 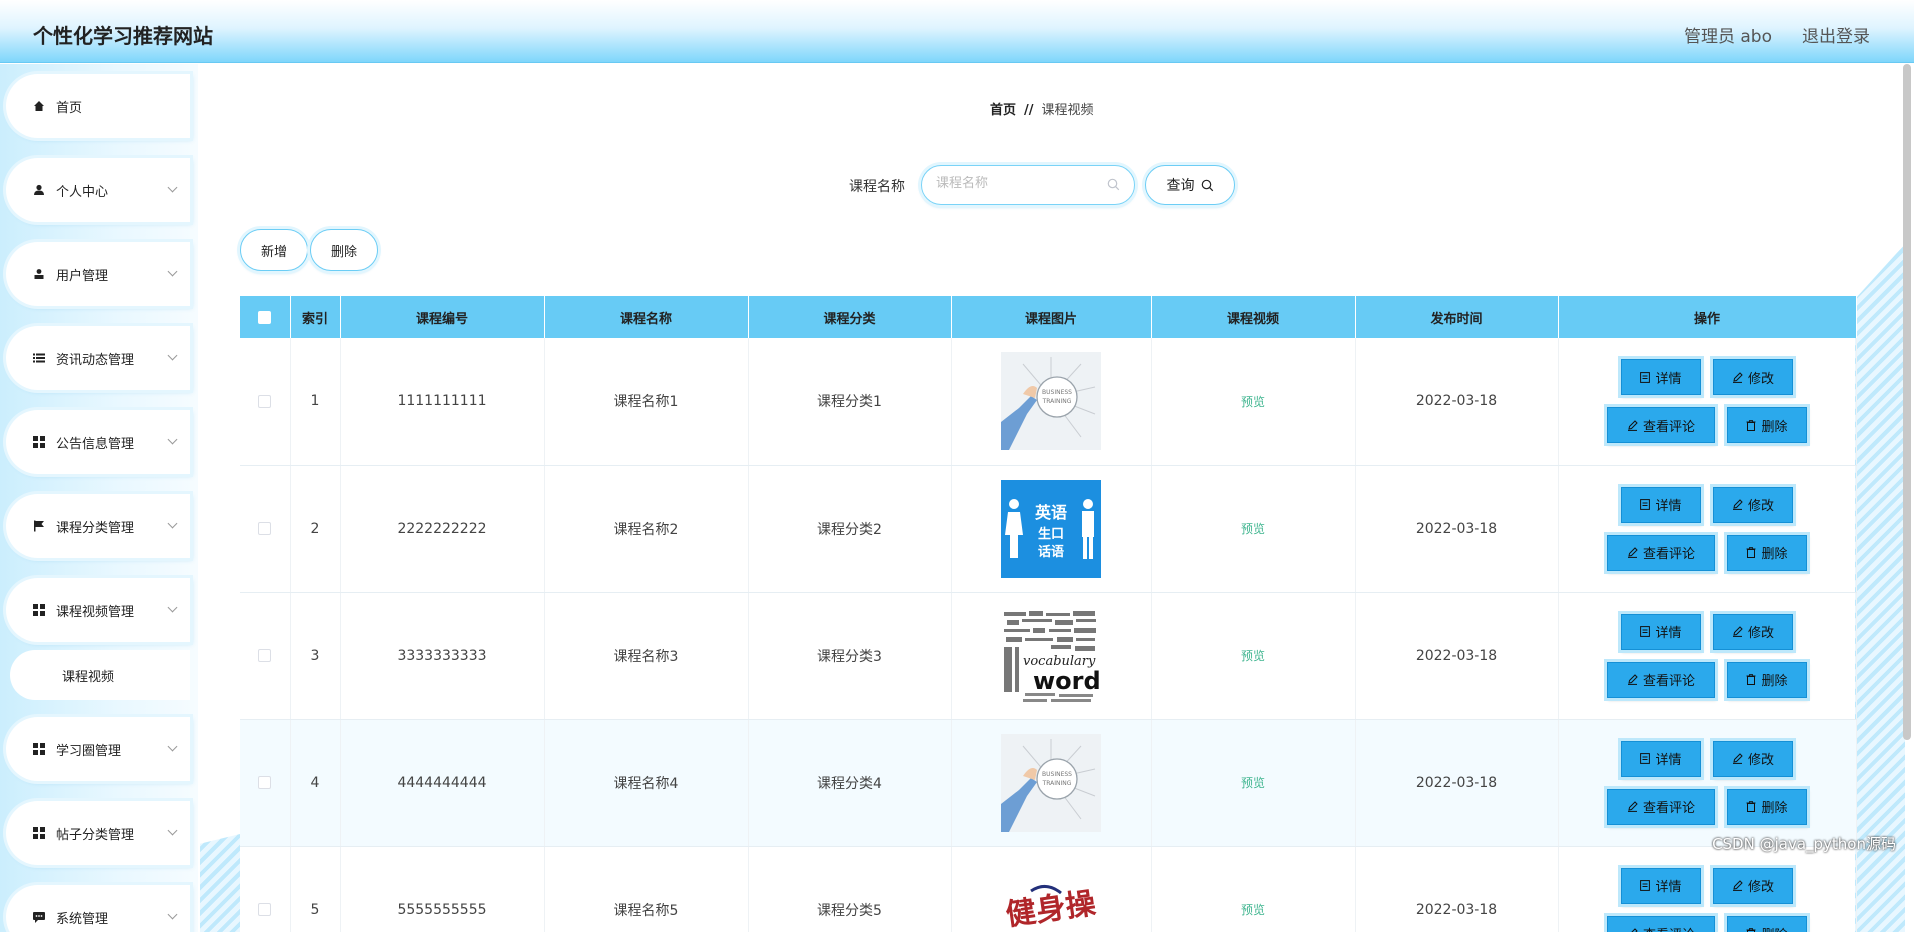 What do you see at coordinates (315, 889) in the screenshot?
I see `index-cell: 5` at bounding box center [315, 889].